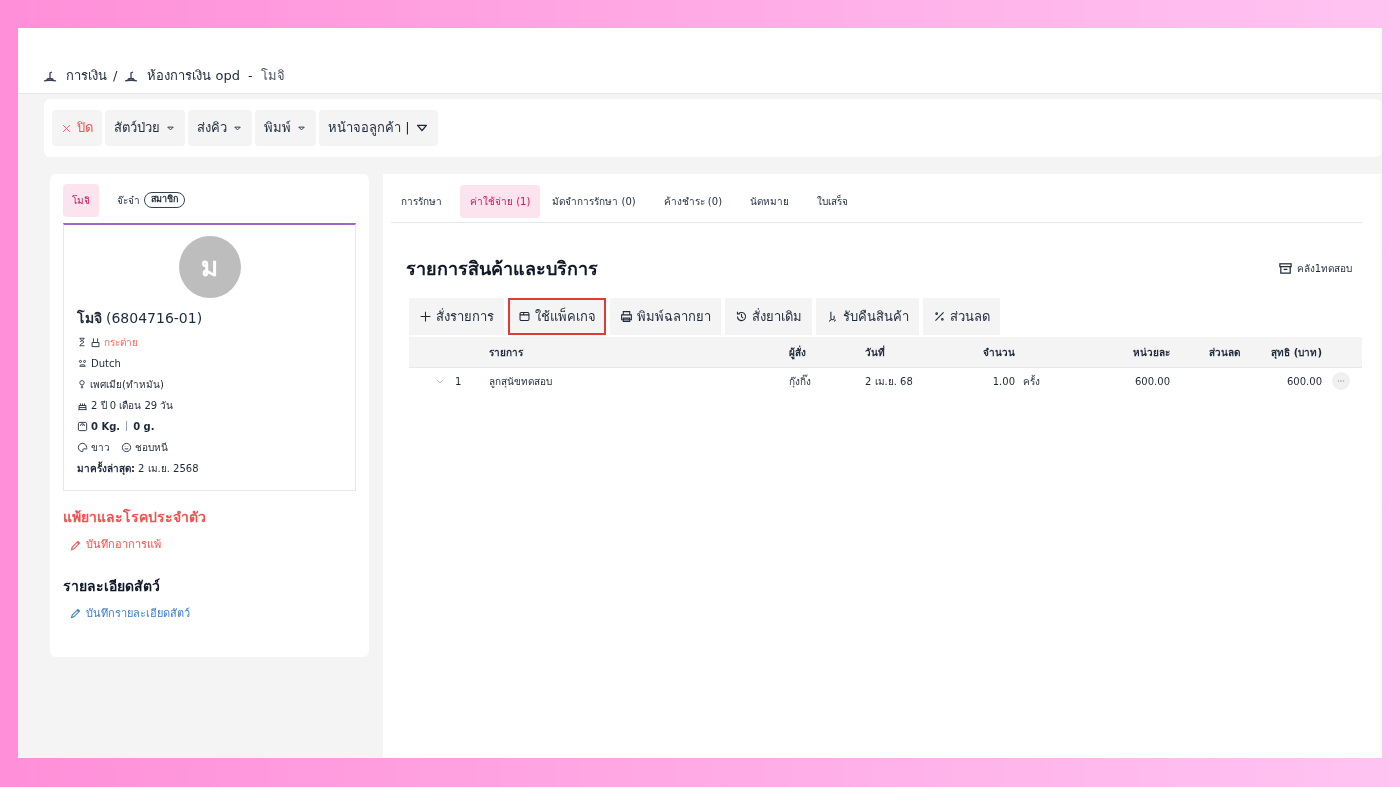 The image size is (1400, 787). I want to click on action-button: ใช้แพ็คเกจ, so click(557, 316).